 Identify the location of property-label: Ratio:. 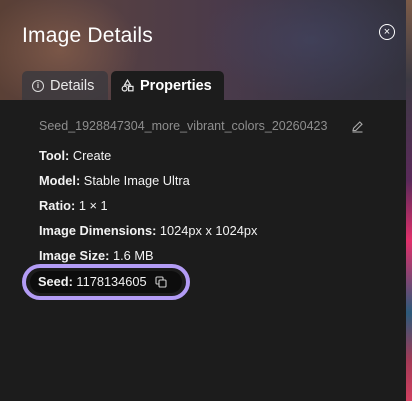
(57, 205).